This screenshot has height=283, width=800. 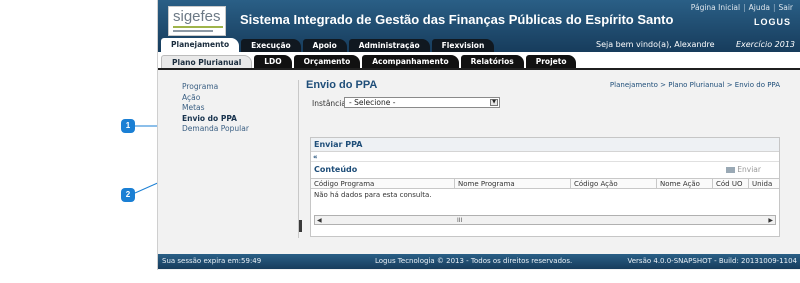 What do you see at coordinates (513, 183) in the screenshot?
I see `col-nome-programa: Nome Programa` at bounding box center [513, 183].